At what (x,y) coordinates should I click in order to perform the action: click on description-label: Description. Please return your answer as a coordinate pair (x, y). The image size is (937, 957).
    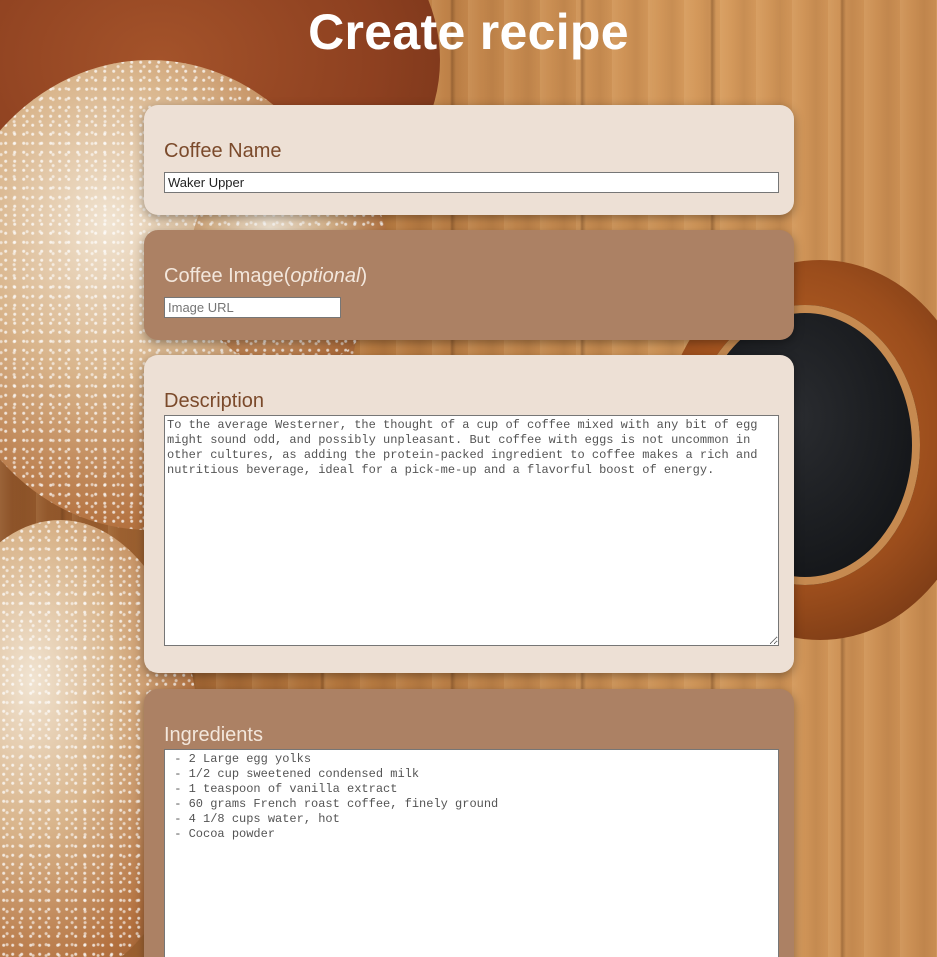
    Looking at the image, I should click on (214, 401).